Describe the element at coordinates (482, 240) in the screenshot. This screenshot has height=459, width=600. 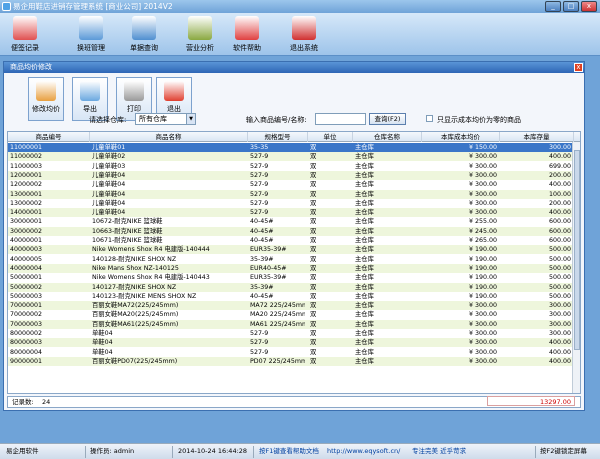
I see `table-cell: ¥ 265.00` at that location.